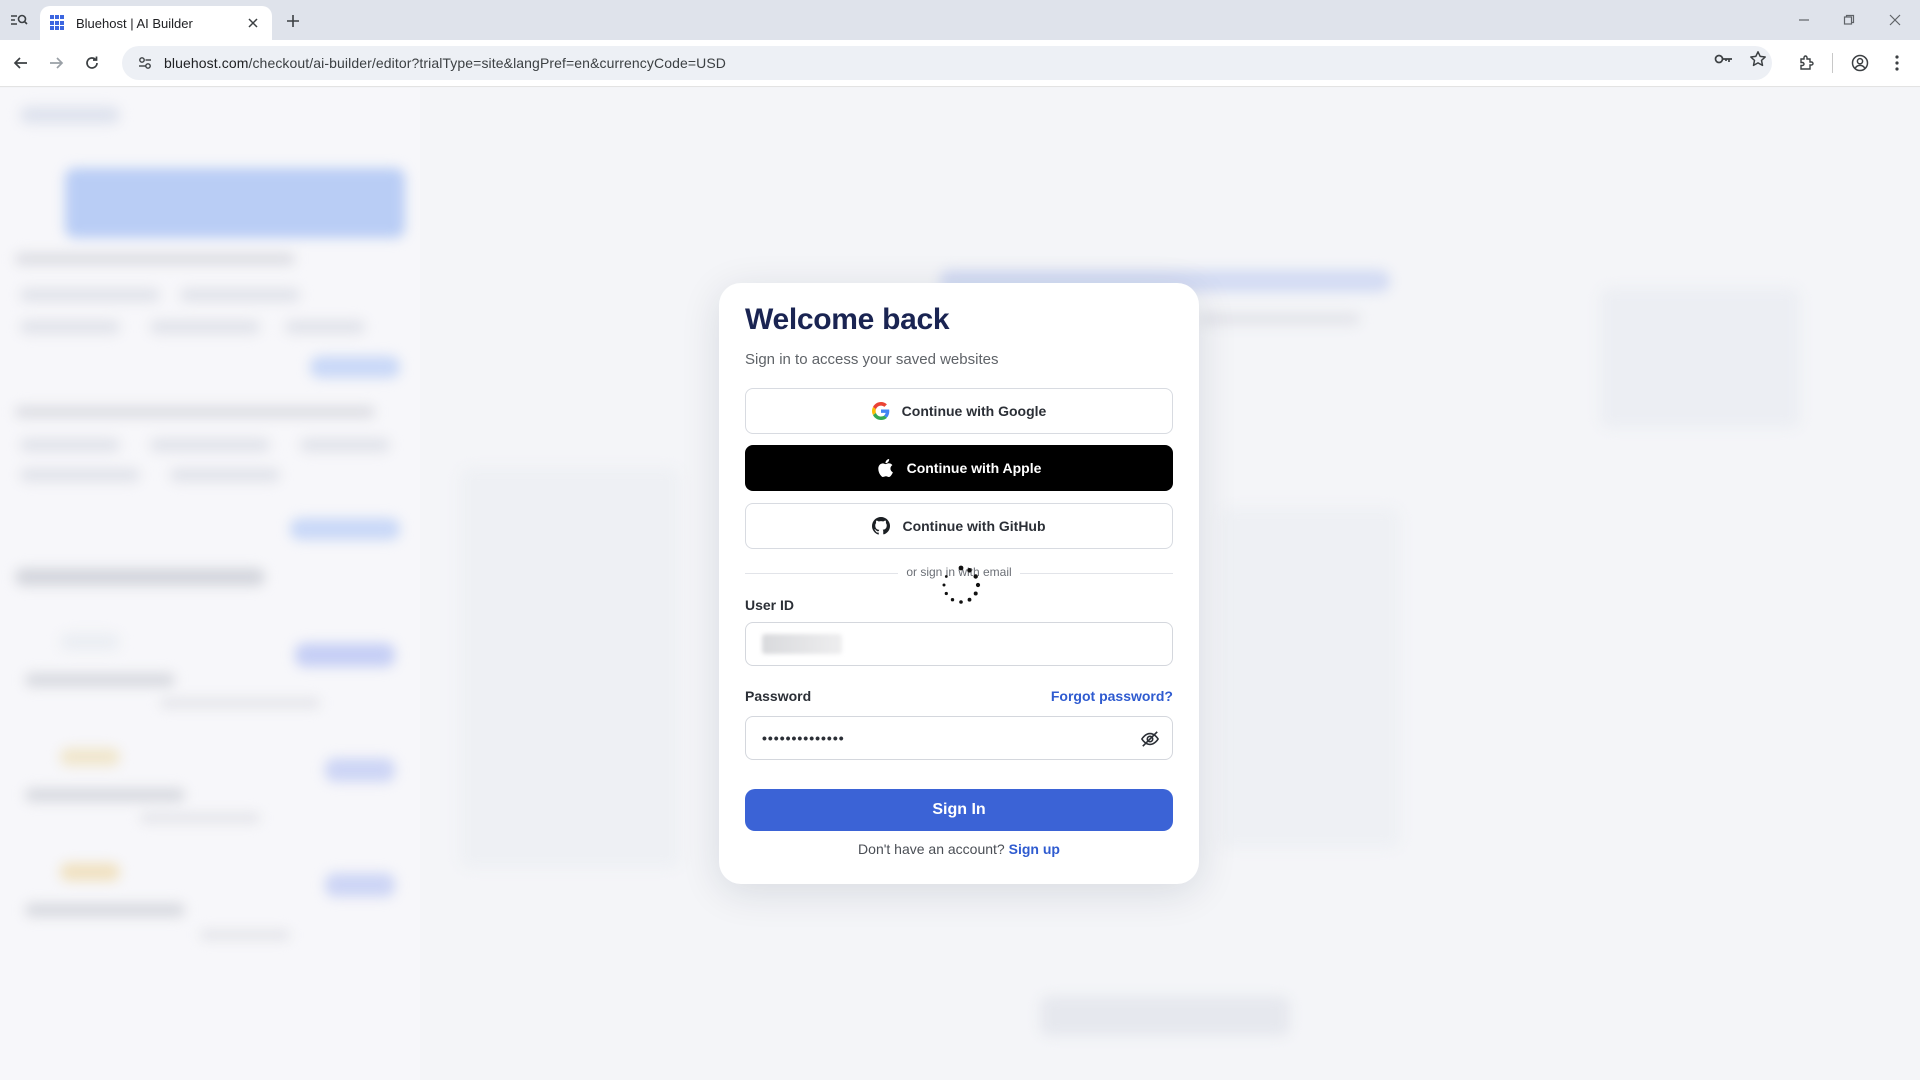 This screenshot has width=1920, height=1080. Describe the element at coordinates (1724, 59) in the screenshot. I see `password-key-icon` at that location.